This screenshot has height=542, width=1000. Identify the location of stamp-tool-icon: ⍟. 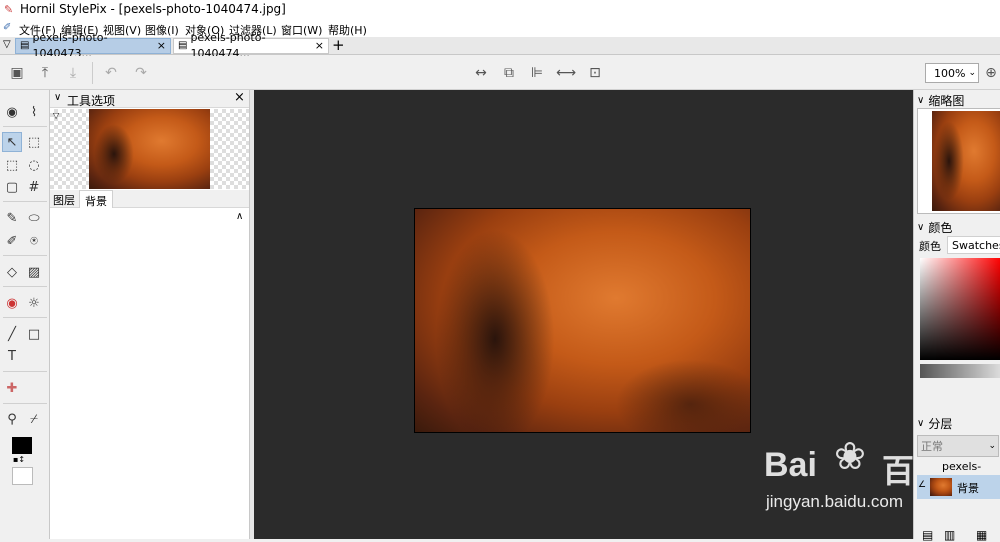
(34, 241).